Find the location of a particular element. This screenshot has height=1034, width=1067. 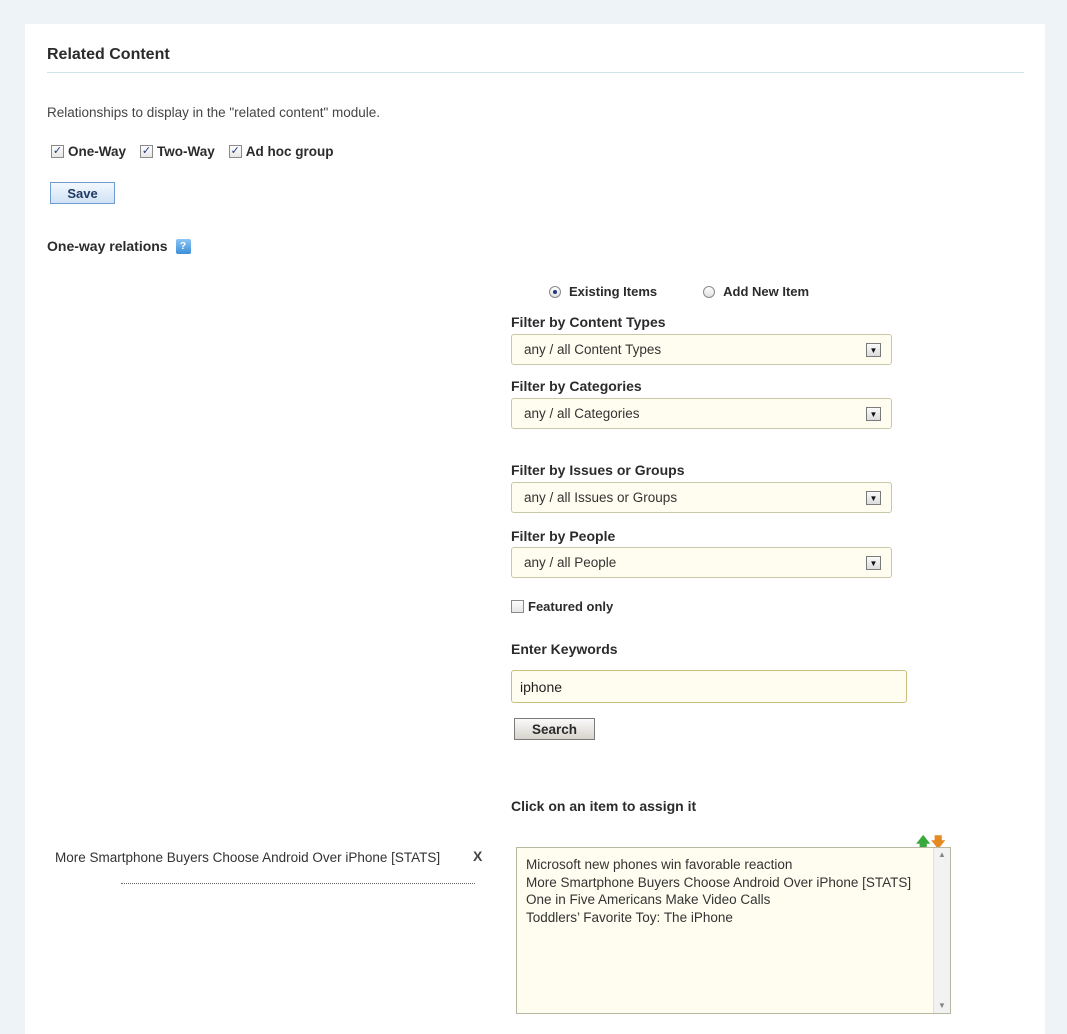

select-value: any / all Issues or Groups is located at coordinates (601, 497).